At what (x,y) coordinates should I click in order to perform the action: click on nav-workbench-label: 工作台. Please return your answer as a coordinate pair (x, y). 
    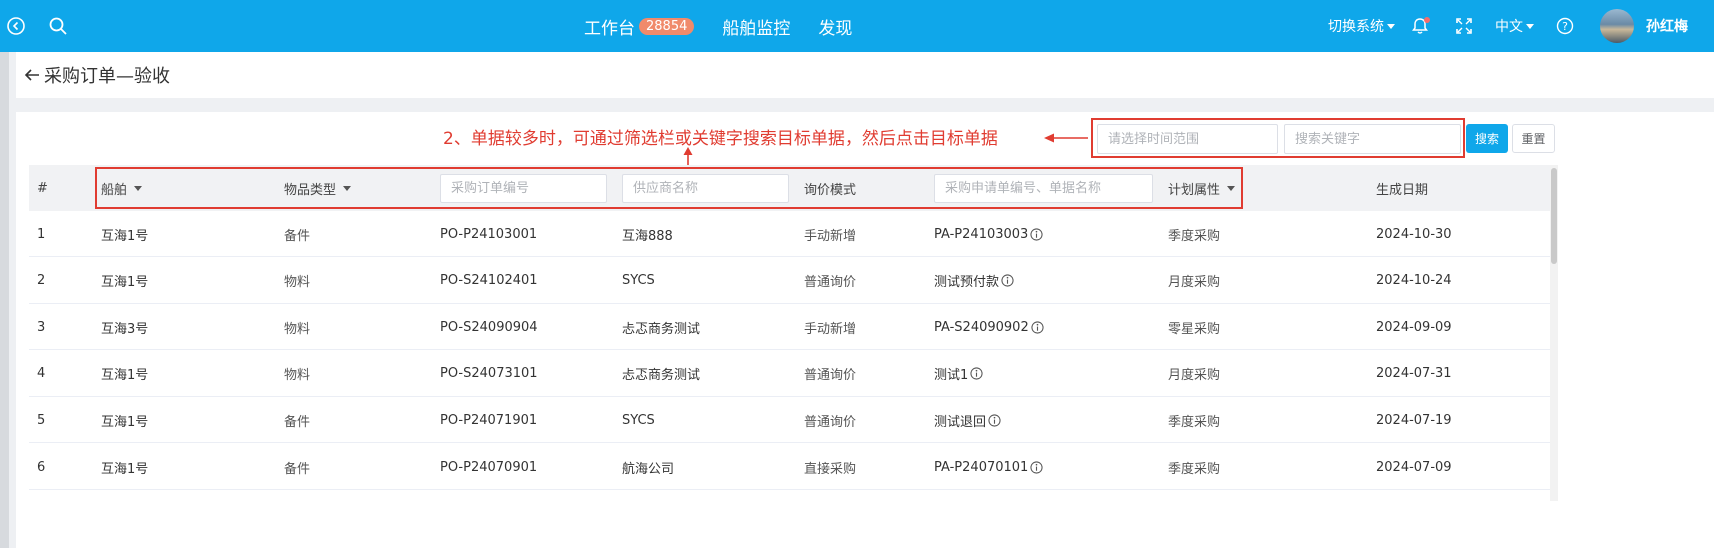
    Looking at the image, I should click on (609, 28).